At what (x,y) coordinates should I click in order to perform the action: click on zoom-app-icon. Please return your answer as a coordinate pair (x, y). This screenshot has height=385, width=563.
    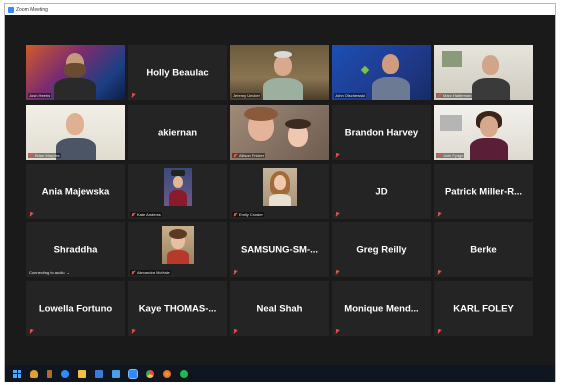
    Looking at the image, I should click on (11, 9).